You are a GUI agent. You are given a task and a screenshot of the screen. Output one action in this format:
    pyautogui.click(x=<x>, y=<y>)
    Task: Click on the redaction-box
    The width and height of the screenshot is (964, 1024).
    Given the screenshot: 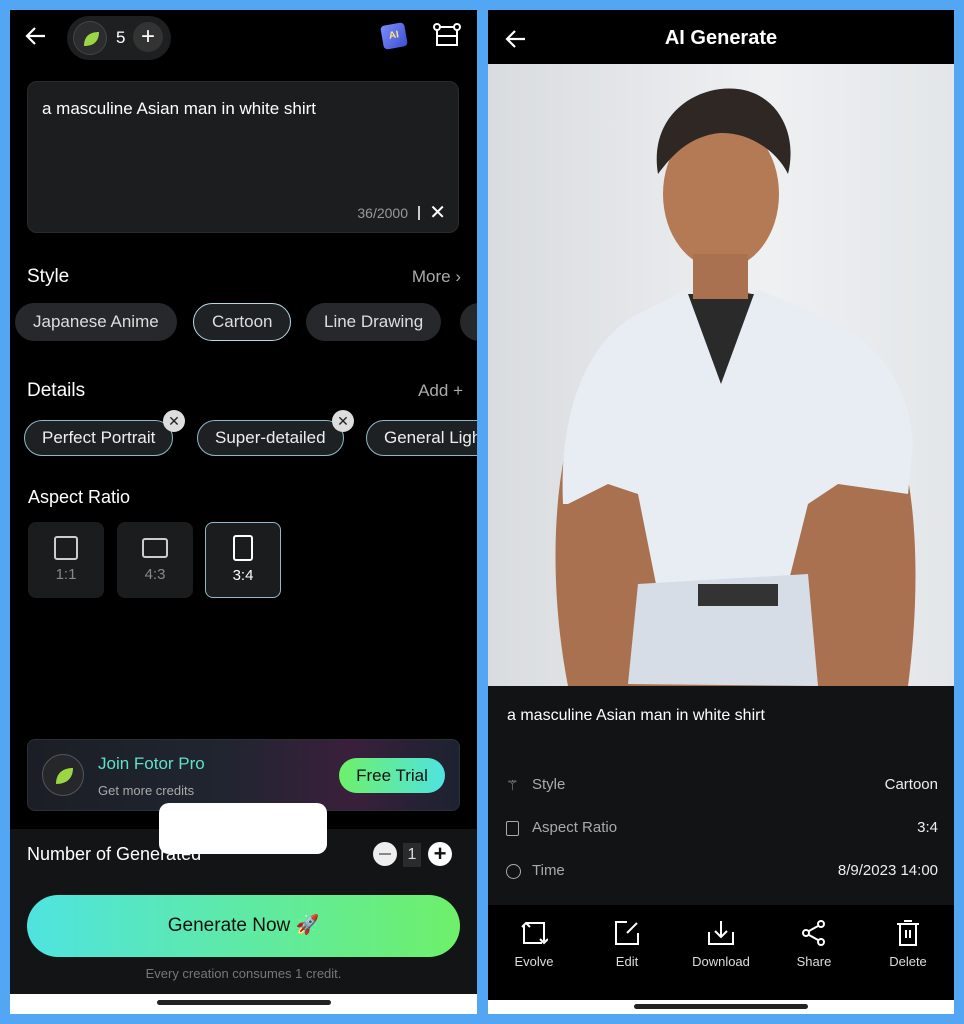 What is the action you would take?
    pyautogui.click(x=243, y=828)
    